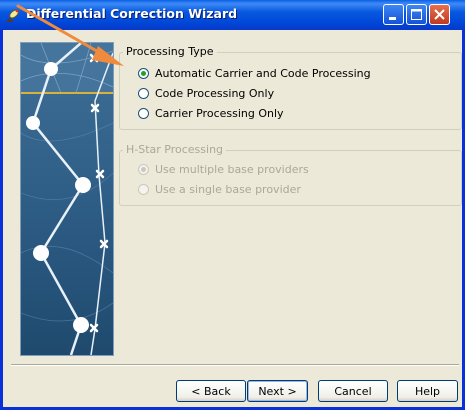  What do you see at coordinates (277, 391) in the screenshot?
I see `next-button: Next >` at bounding box center [277, 391].